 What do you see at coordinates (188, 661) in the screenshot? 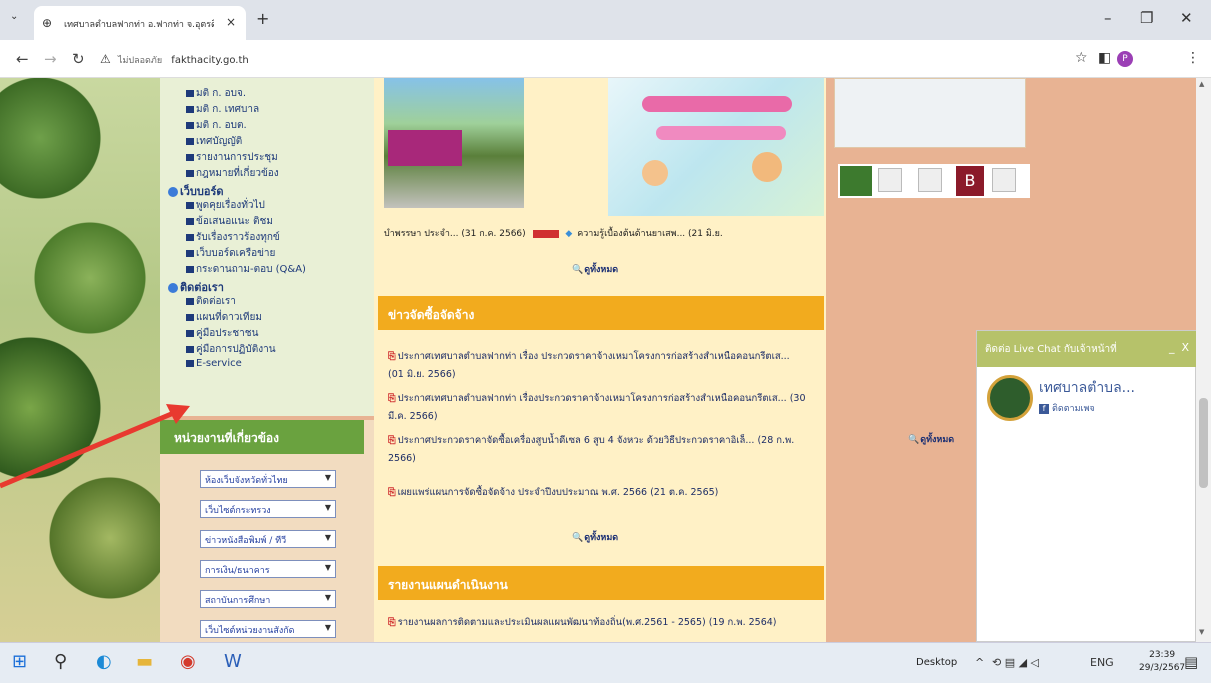
I see `chrome-icon: ◉` at bounding box center [188, 661].